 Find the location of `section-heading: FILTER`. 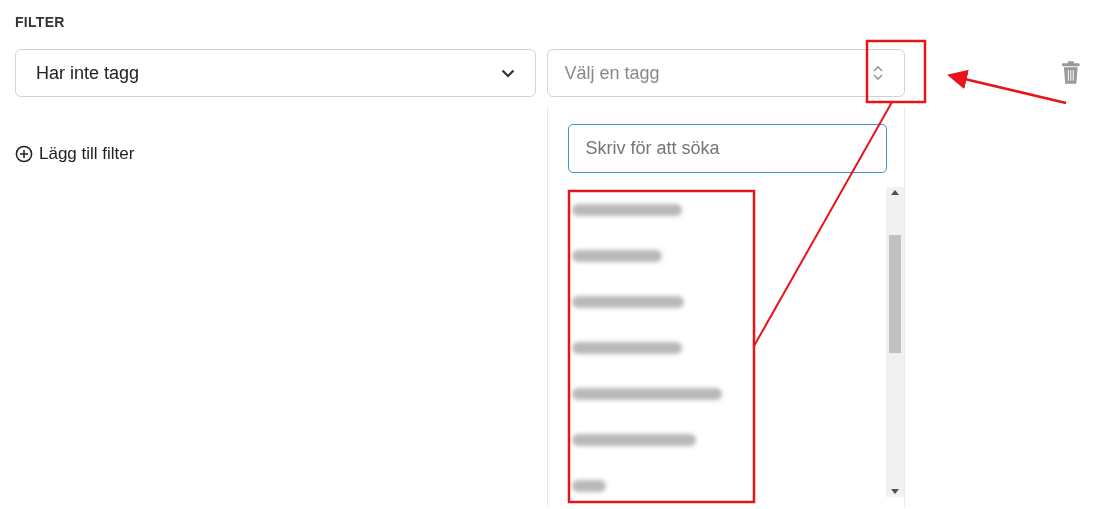

section-heading: FILTER is located at coordinates (40, 22).